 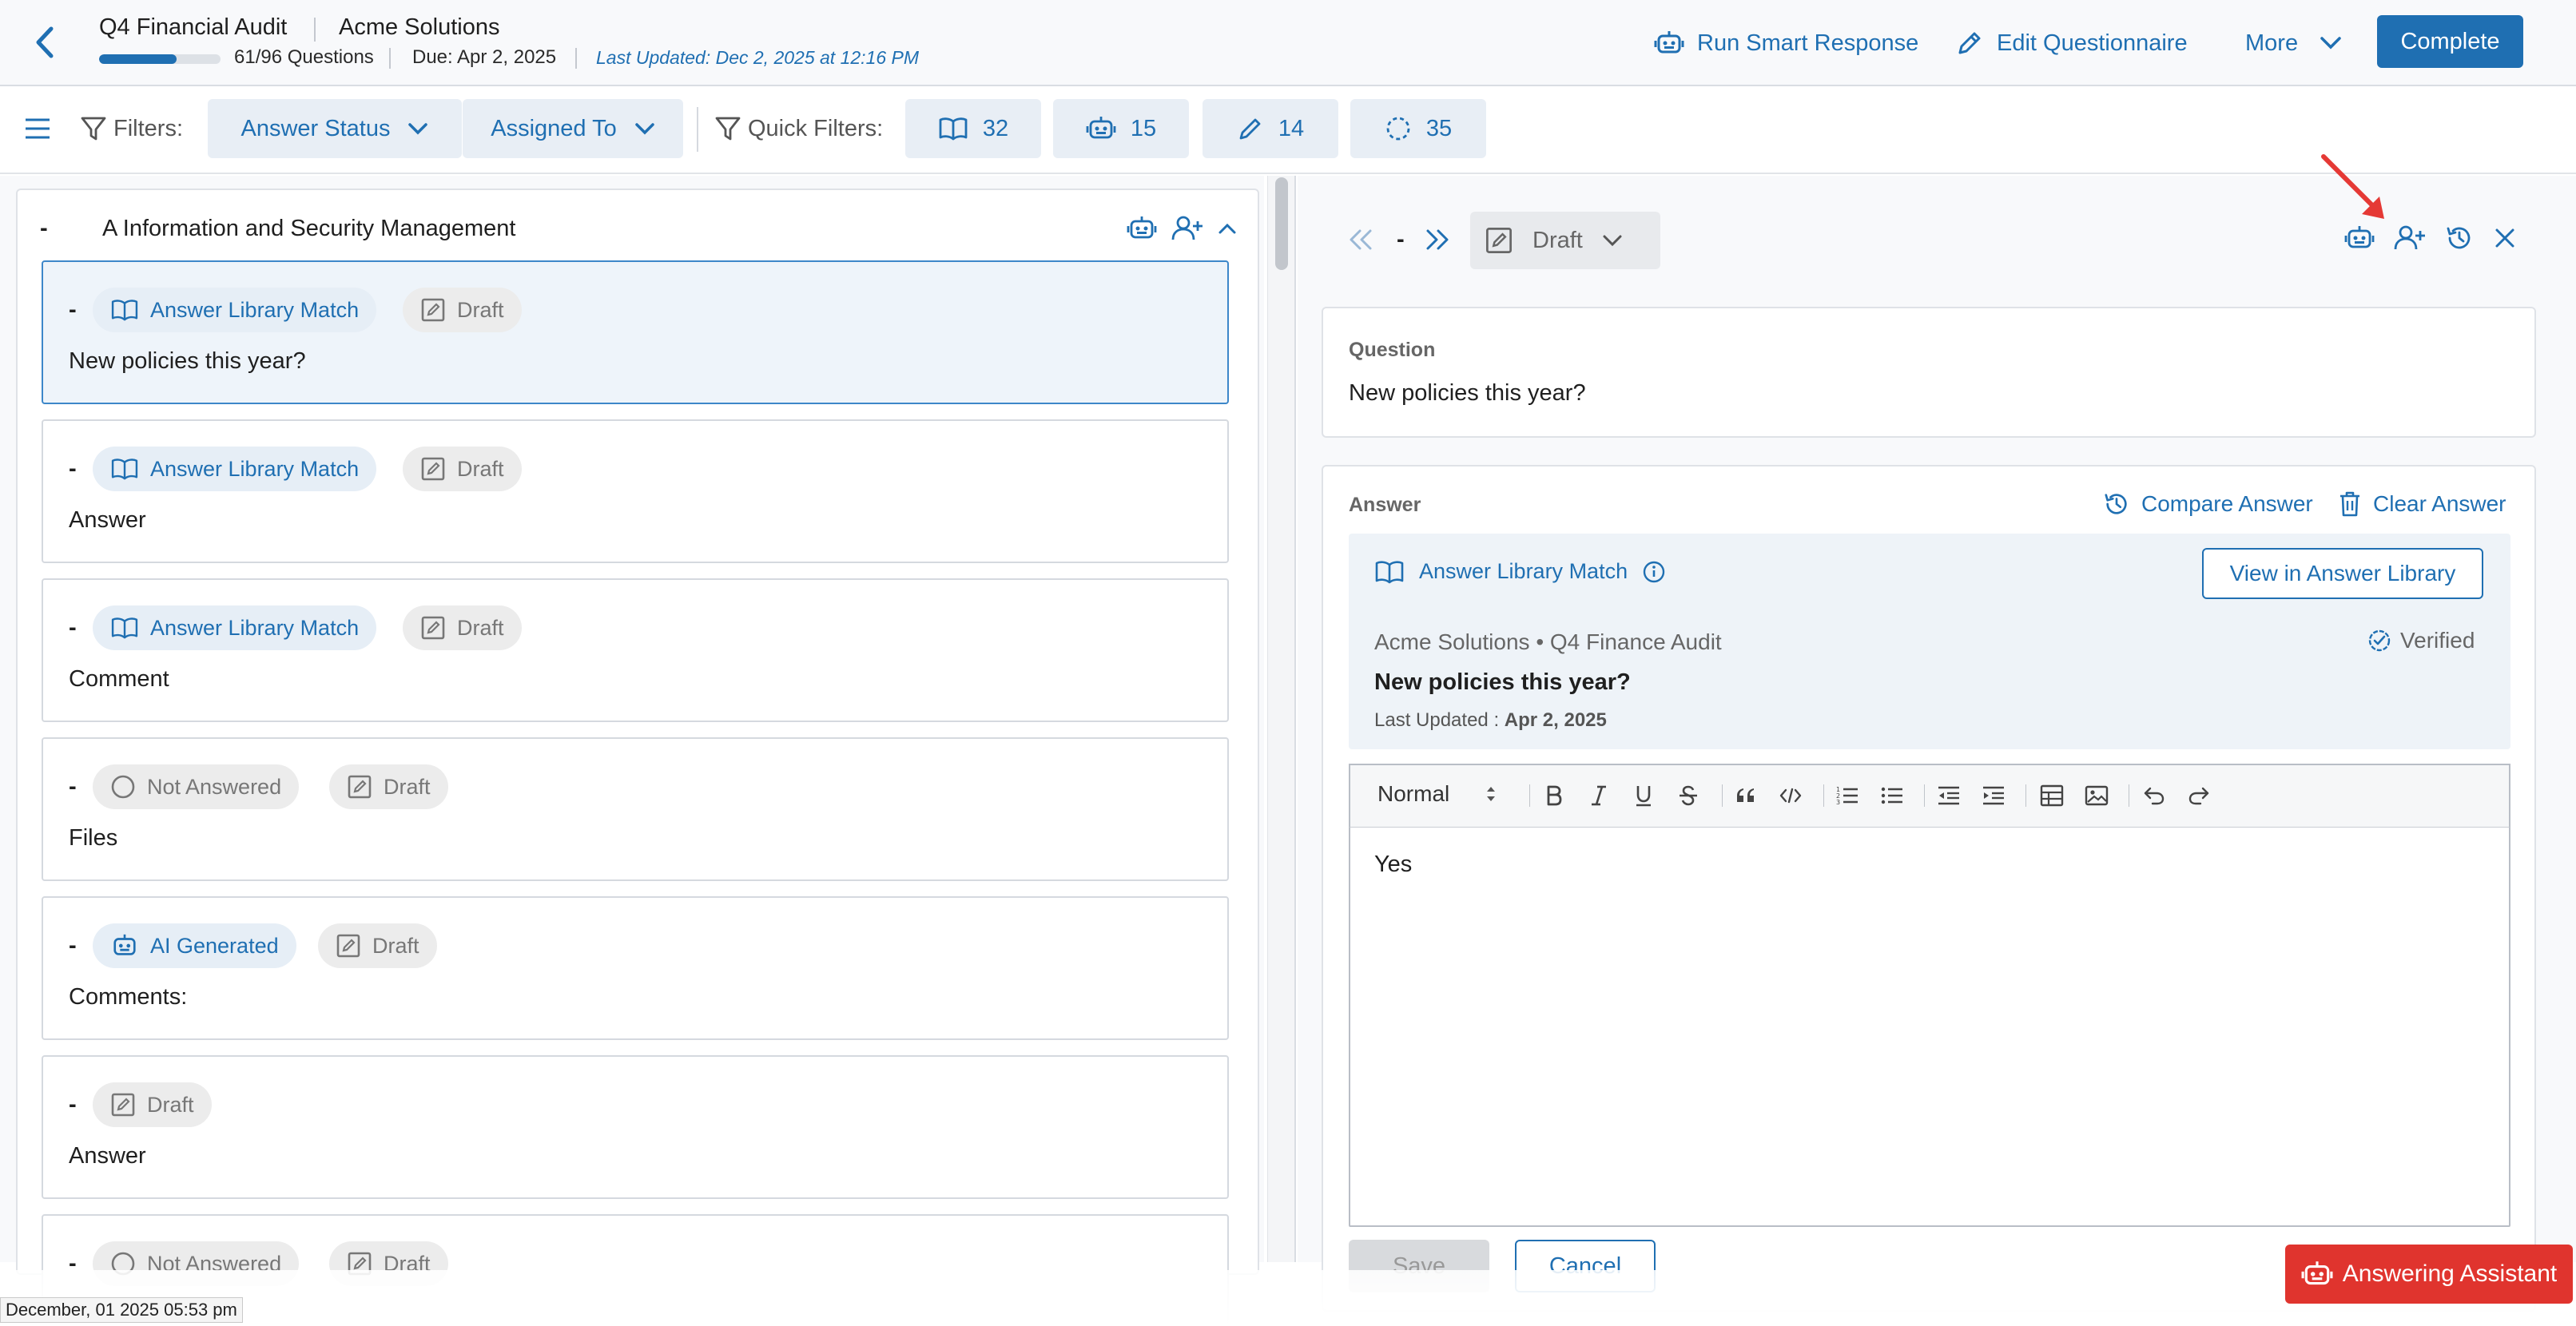 I want to click on editor-content: Yes, so click(x=1393, y=865).